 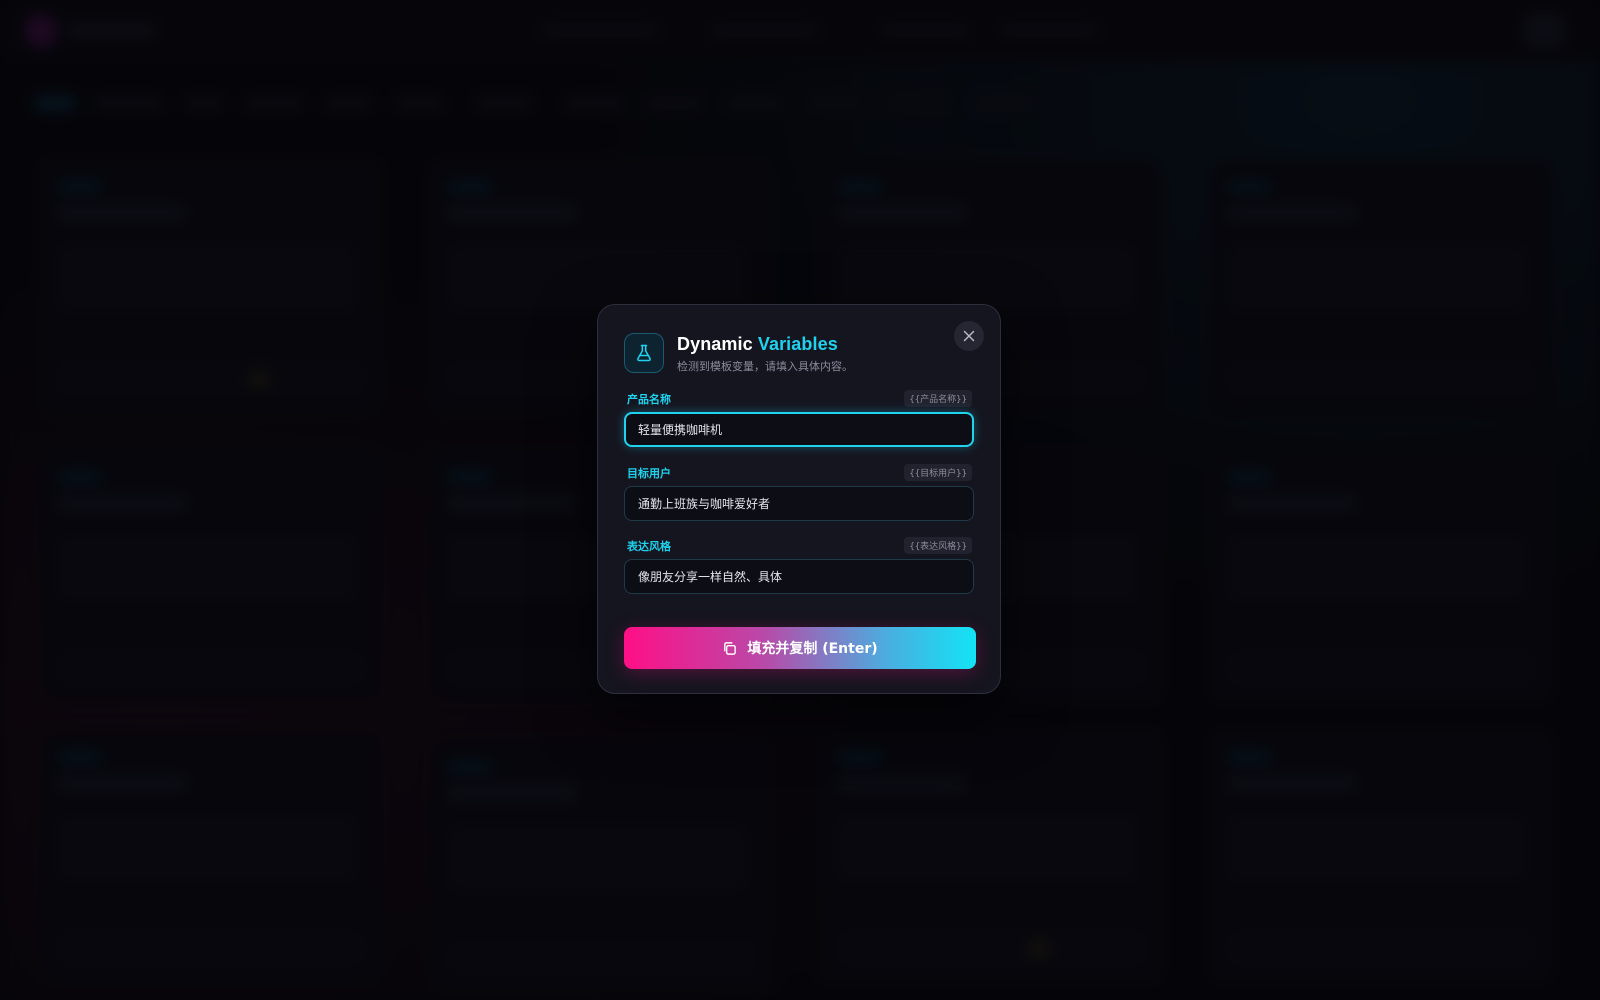 I want to click on product-name-input, so click(x=799, y=429).